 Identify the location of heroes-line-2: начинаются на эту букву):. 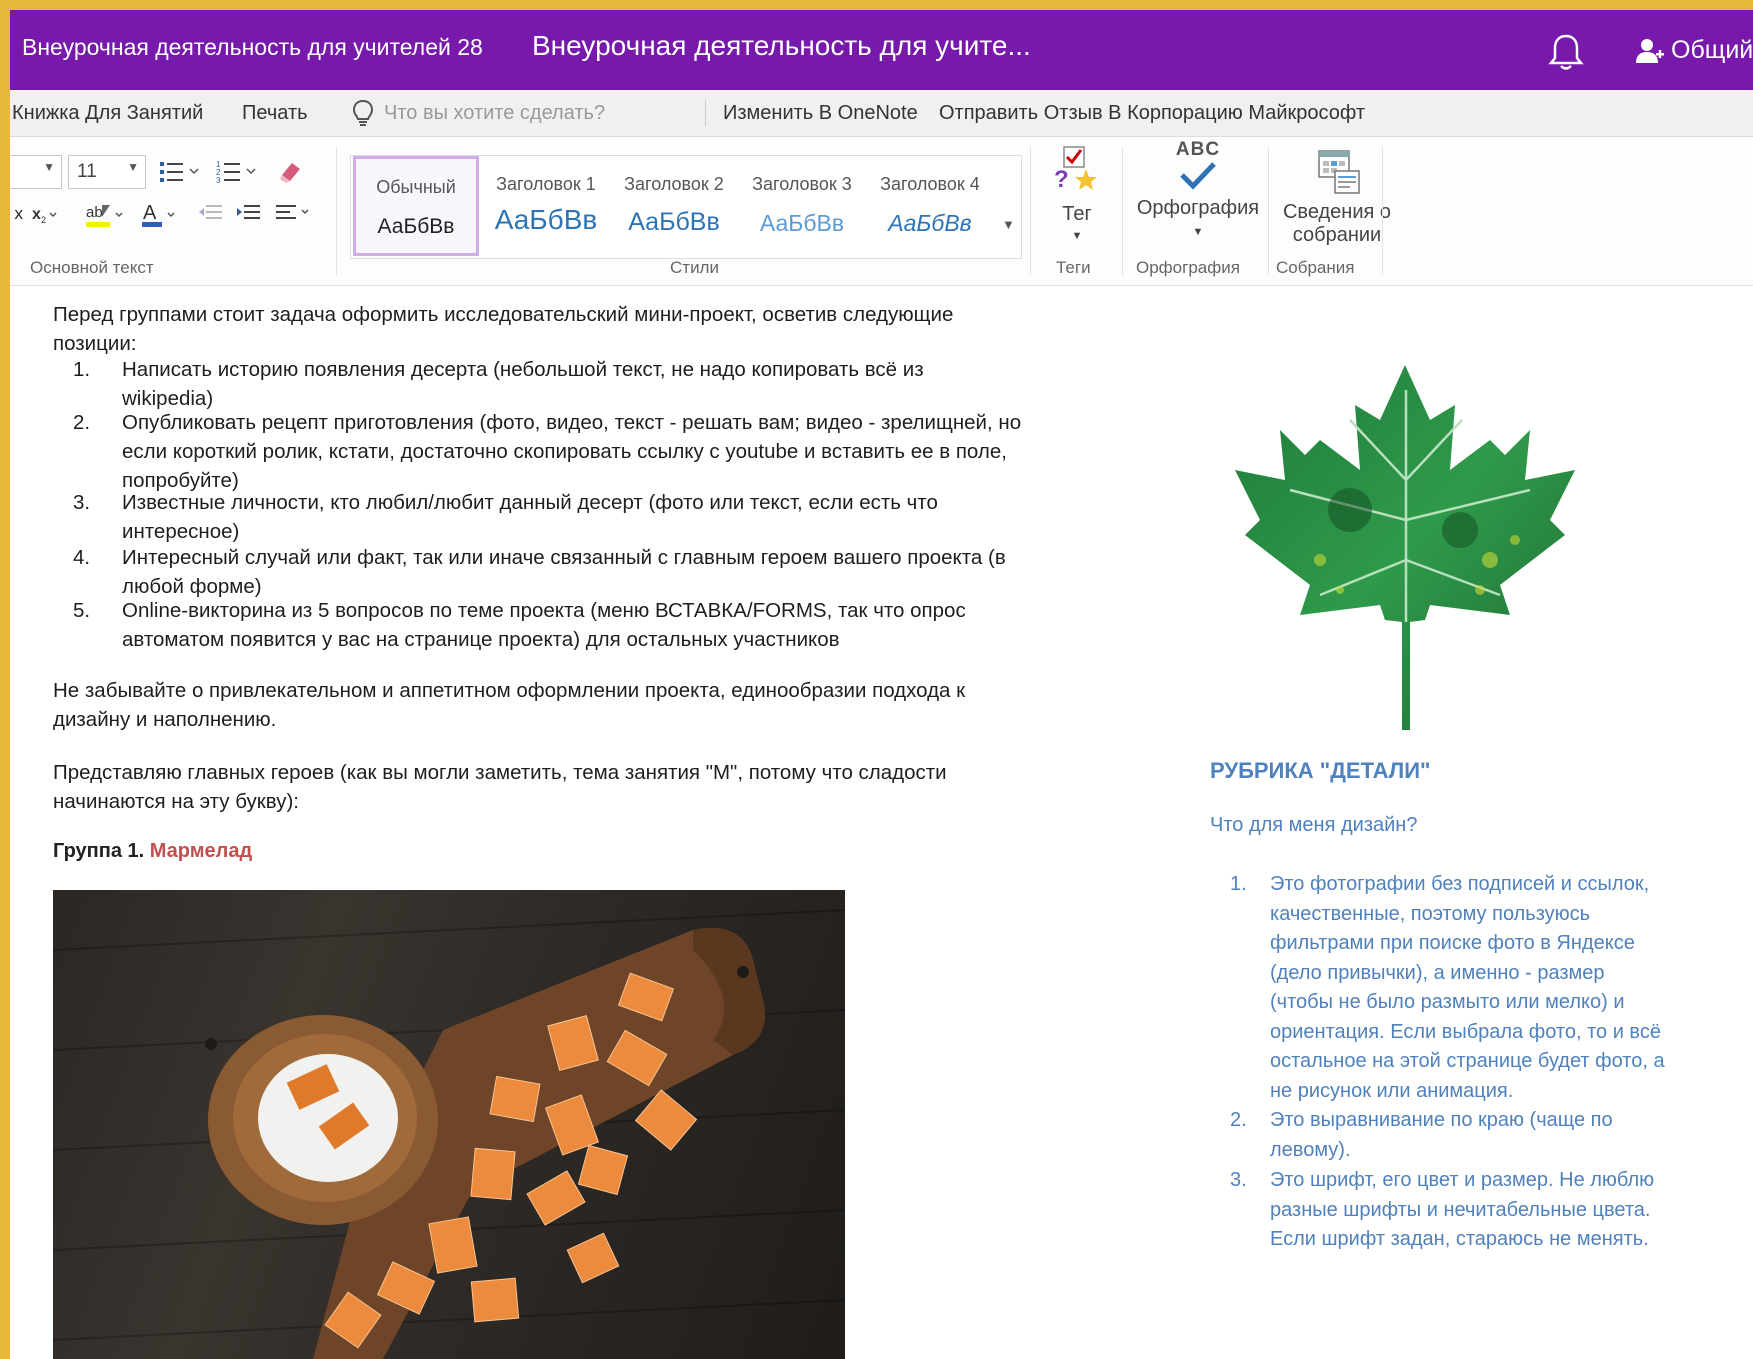
(176, 801).